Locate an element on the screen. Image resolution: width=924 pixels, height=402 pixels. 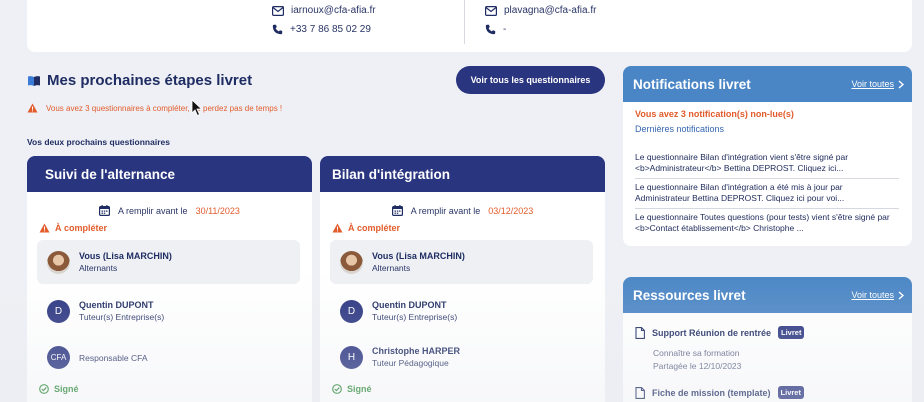
avatar: CFA is located at coordinates (58, 357).